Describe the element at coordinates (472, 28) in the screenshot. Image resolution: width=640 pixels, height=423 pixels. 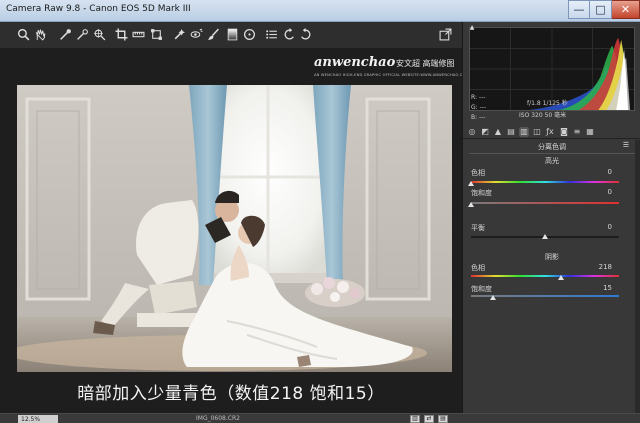
I see `shadow-clipping-icon: ▲` at that location.